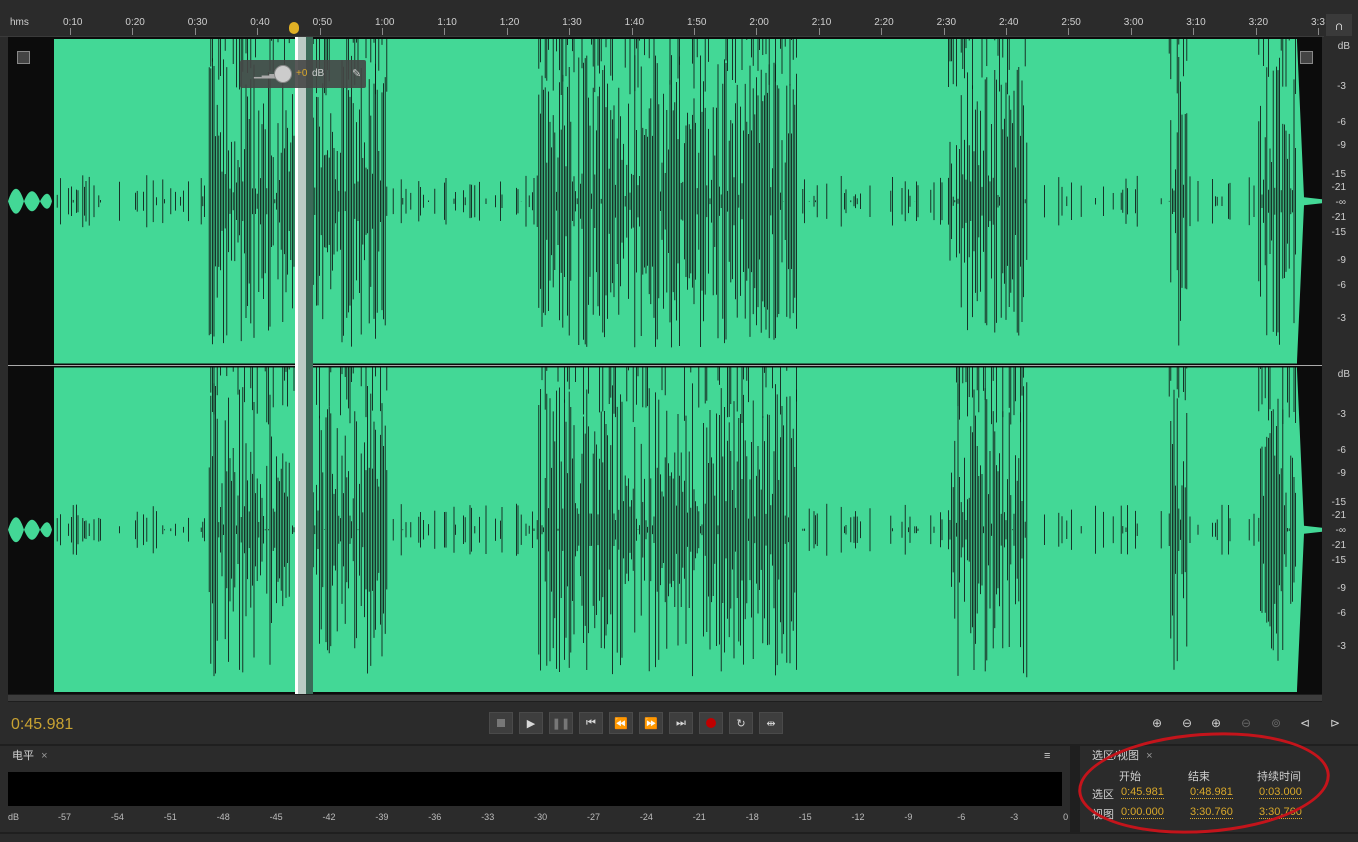 The width and height of the screenshot is (1358, 842). What do you see at coordinates (858, 817) in the screenshot?
I see `meter-scale-label: -12` at bounding box center [858, 817].